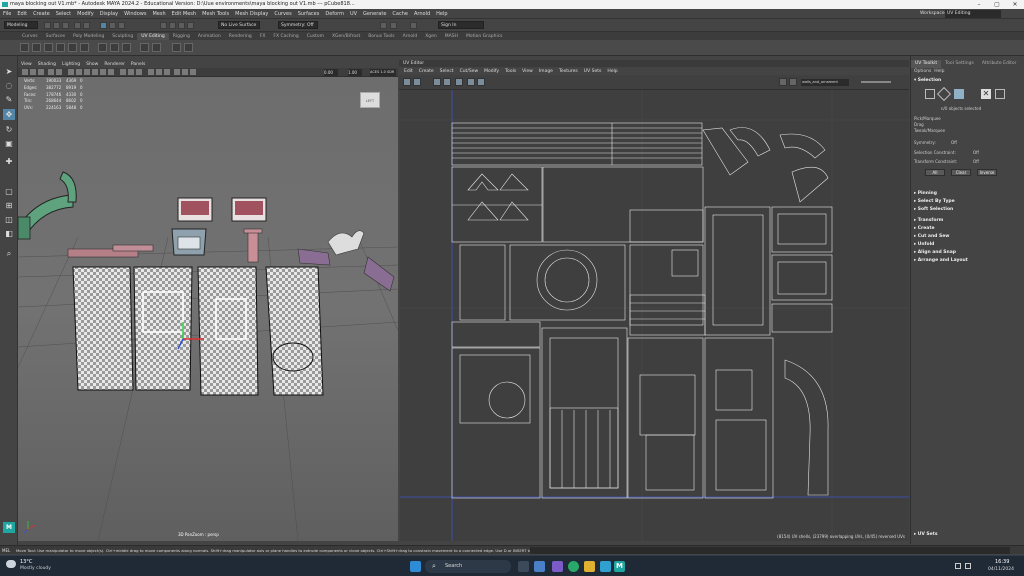 This screenshot has height=576, width=1024. I want to click on mel-label: MEL, so click(6, 550).